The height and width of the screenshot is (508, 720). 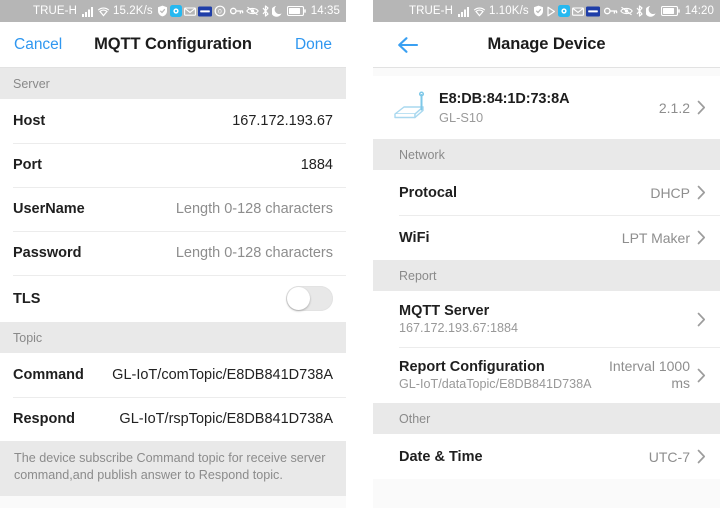 What do you see at coordinates (173, 83) in the screenshot?
I see `section-header-server: Server` at bounding box center [173, 83].